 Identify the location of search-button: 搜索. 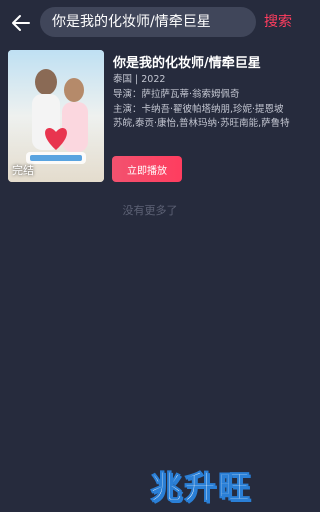
(278, 22).